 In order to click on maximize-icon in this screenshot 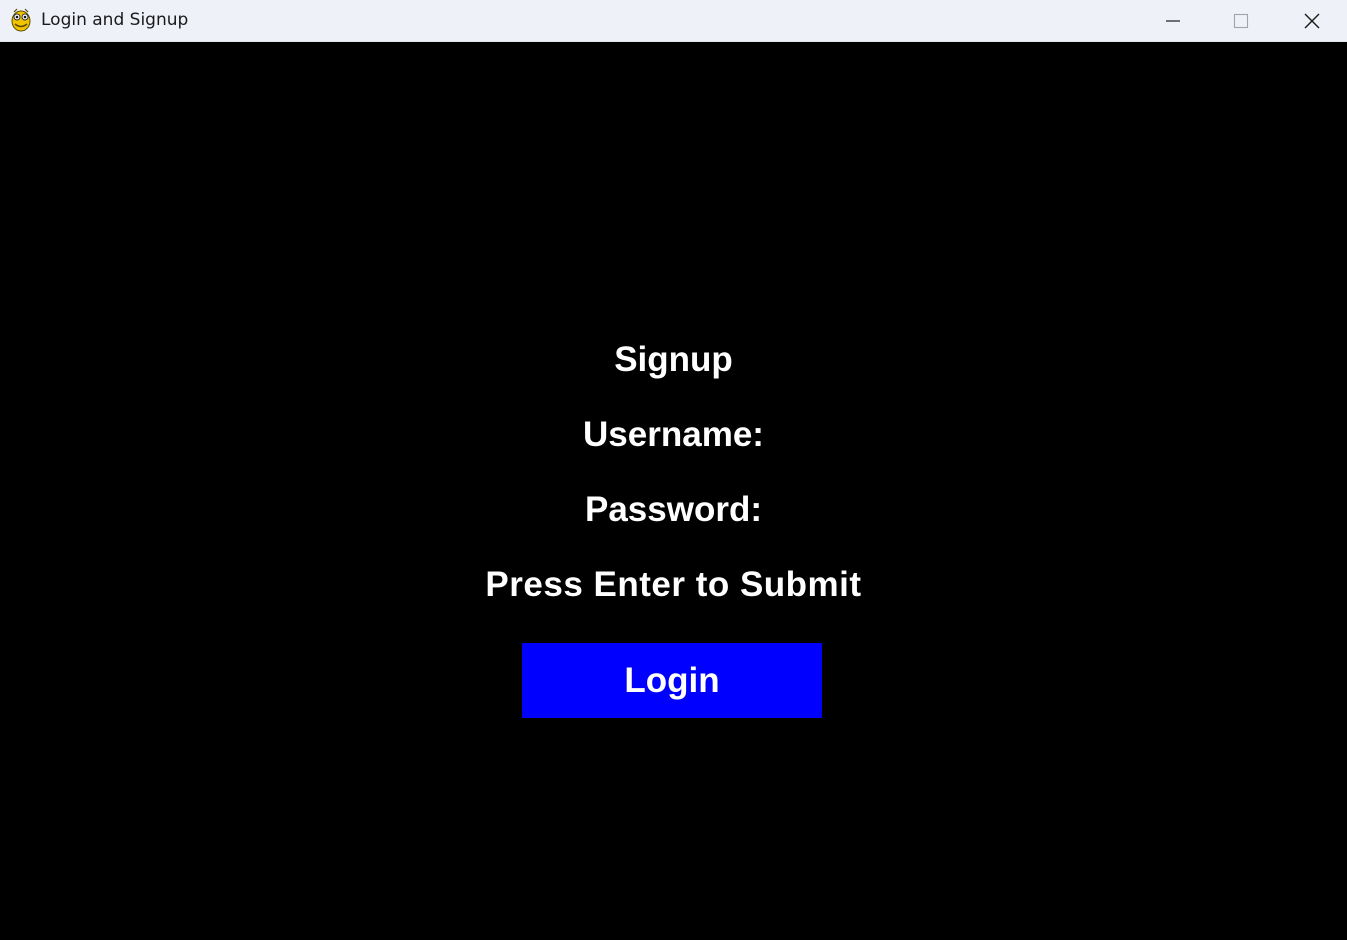, I will do `click(1241, 21)`.